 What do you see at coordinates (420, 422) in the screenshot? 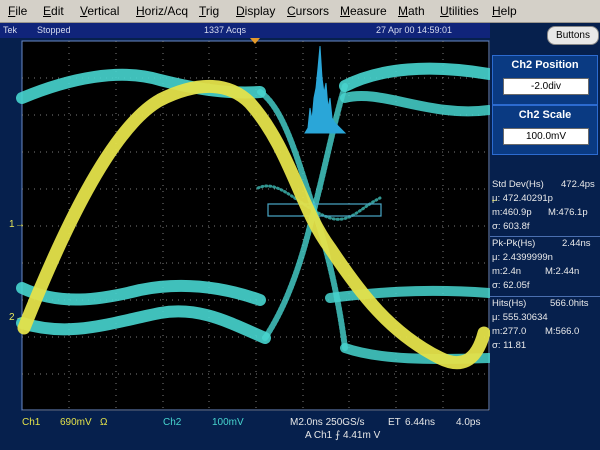
I see `et-value: 6.44ns` at bounding box center [420, 422].